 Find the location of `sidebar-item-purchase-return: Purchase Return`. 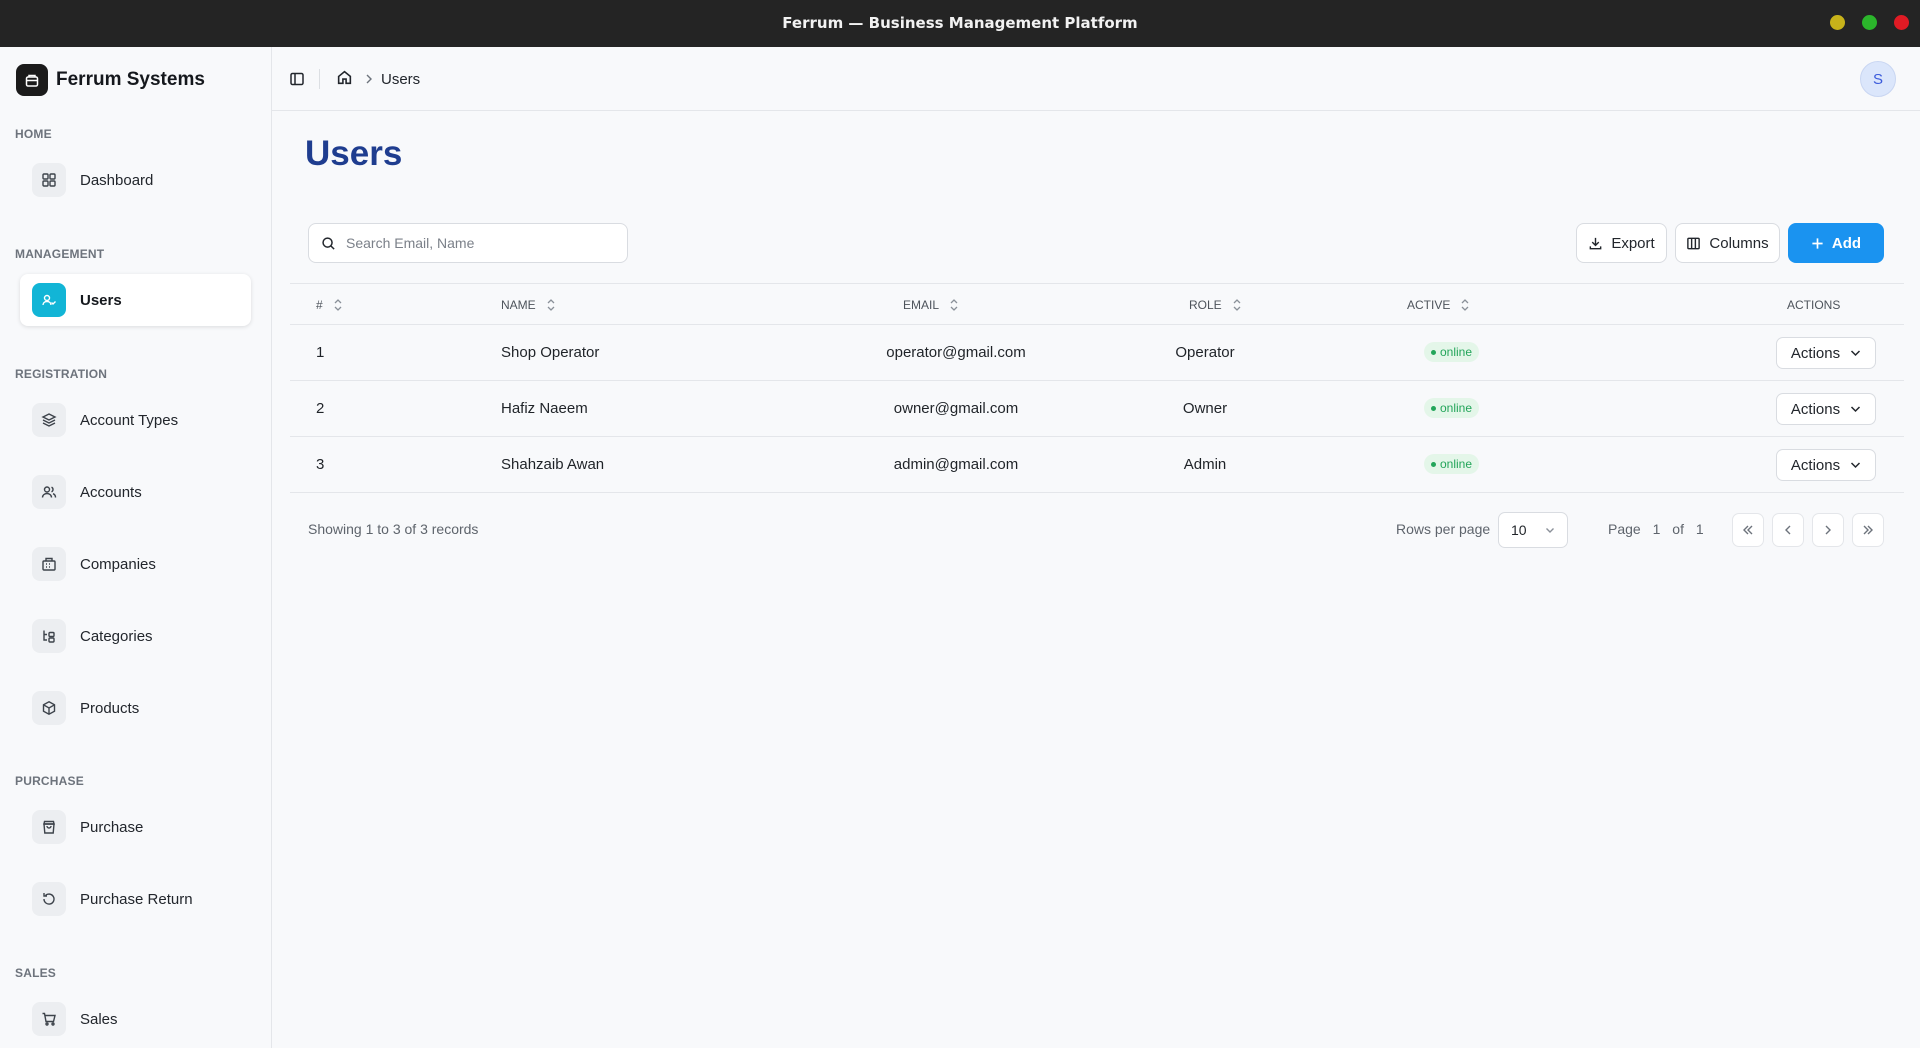

sidebar-item-purchase-return: Purchase Return is located at coordinates (135, 899).